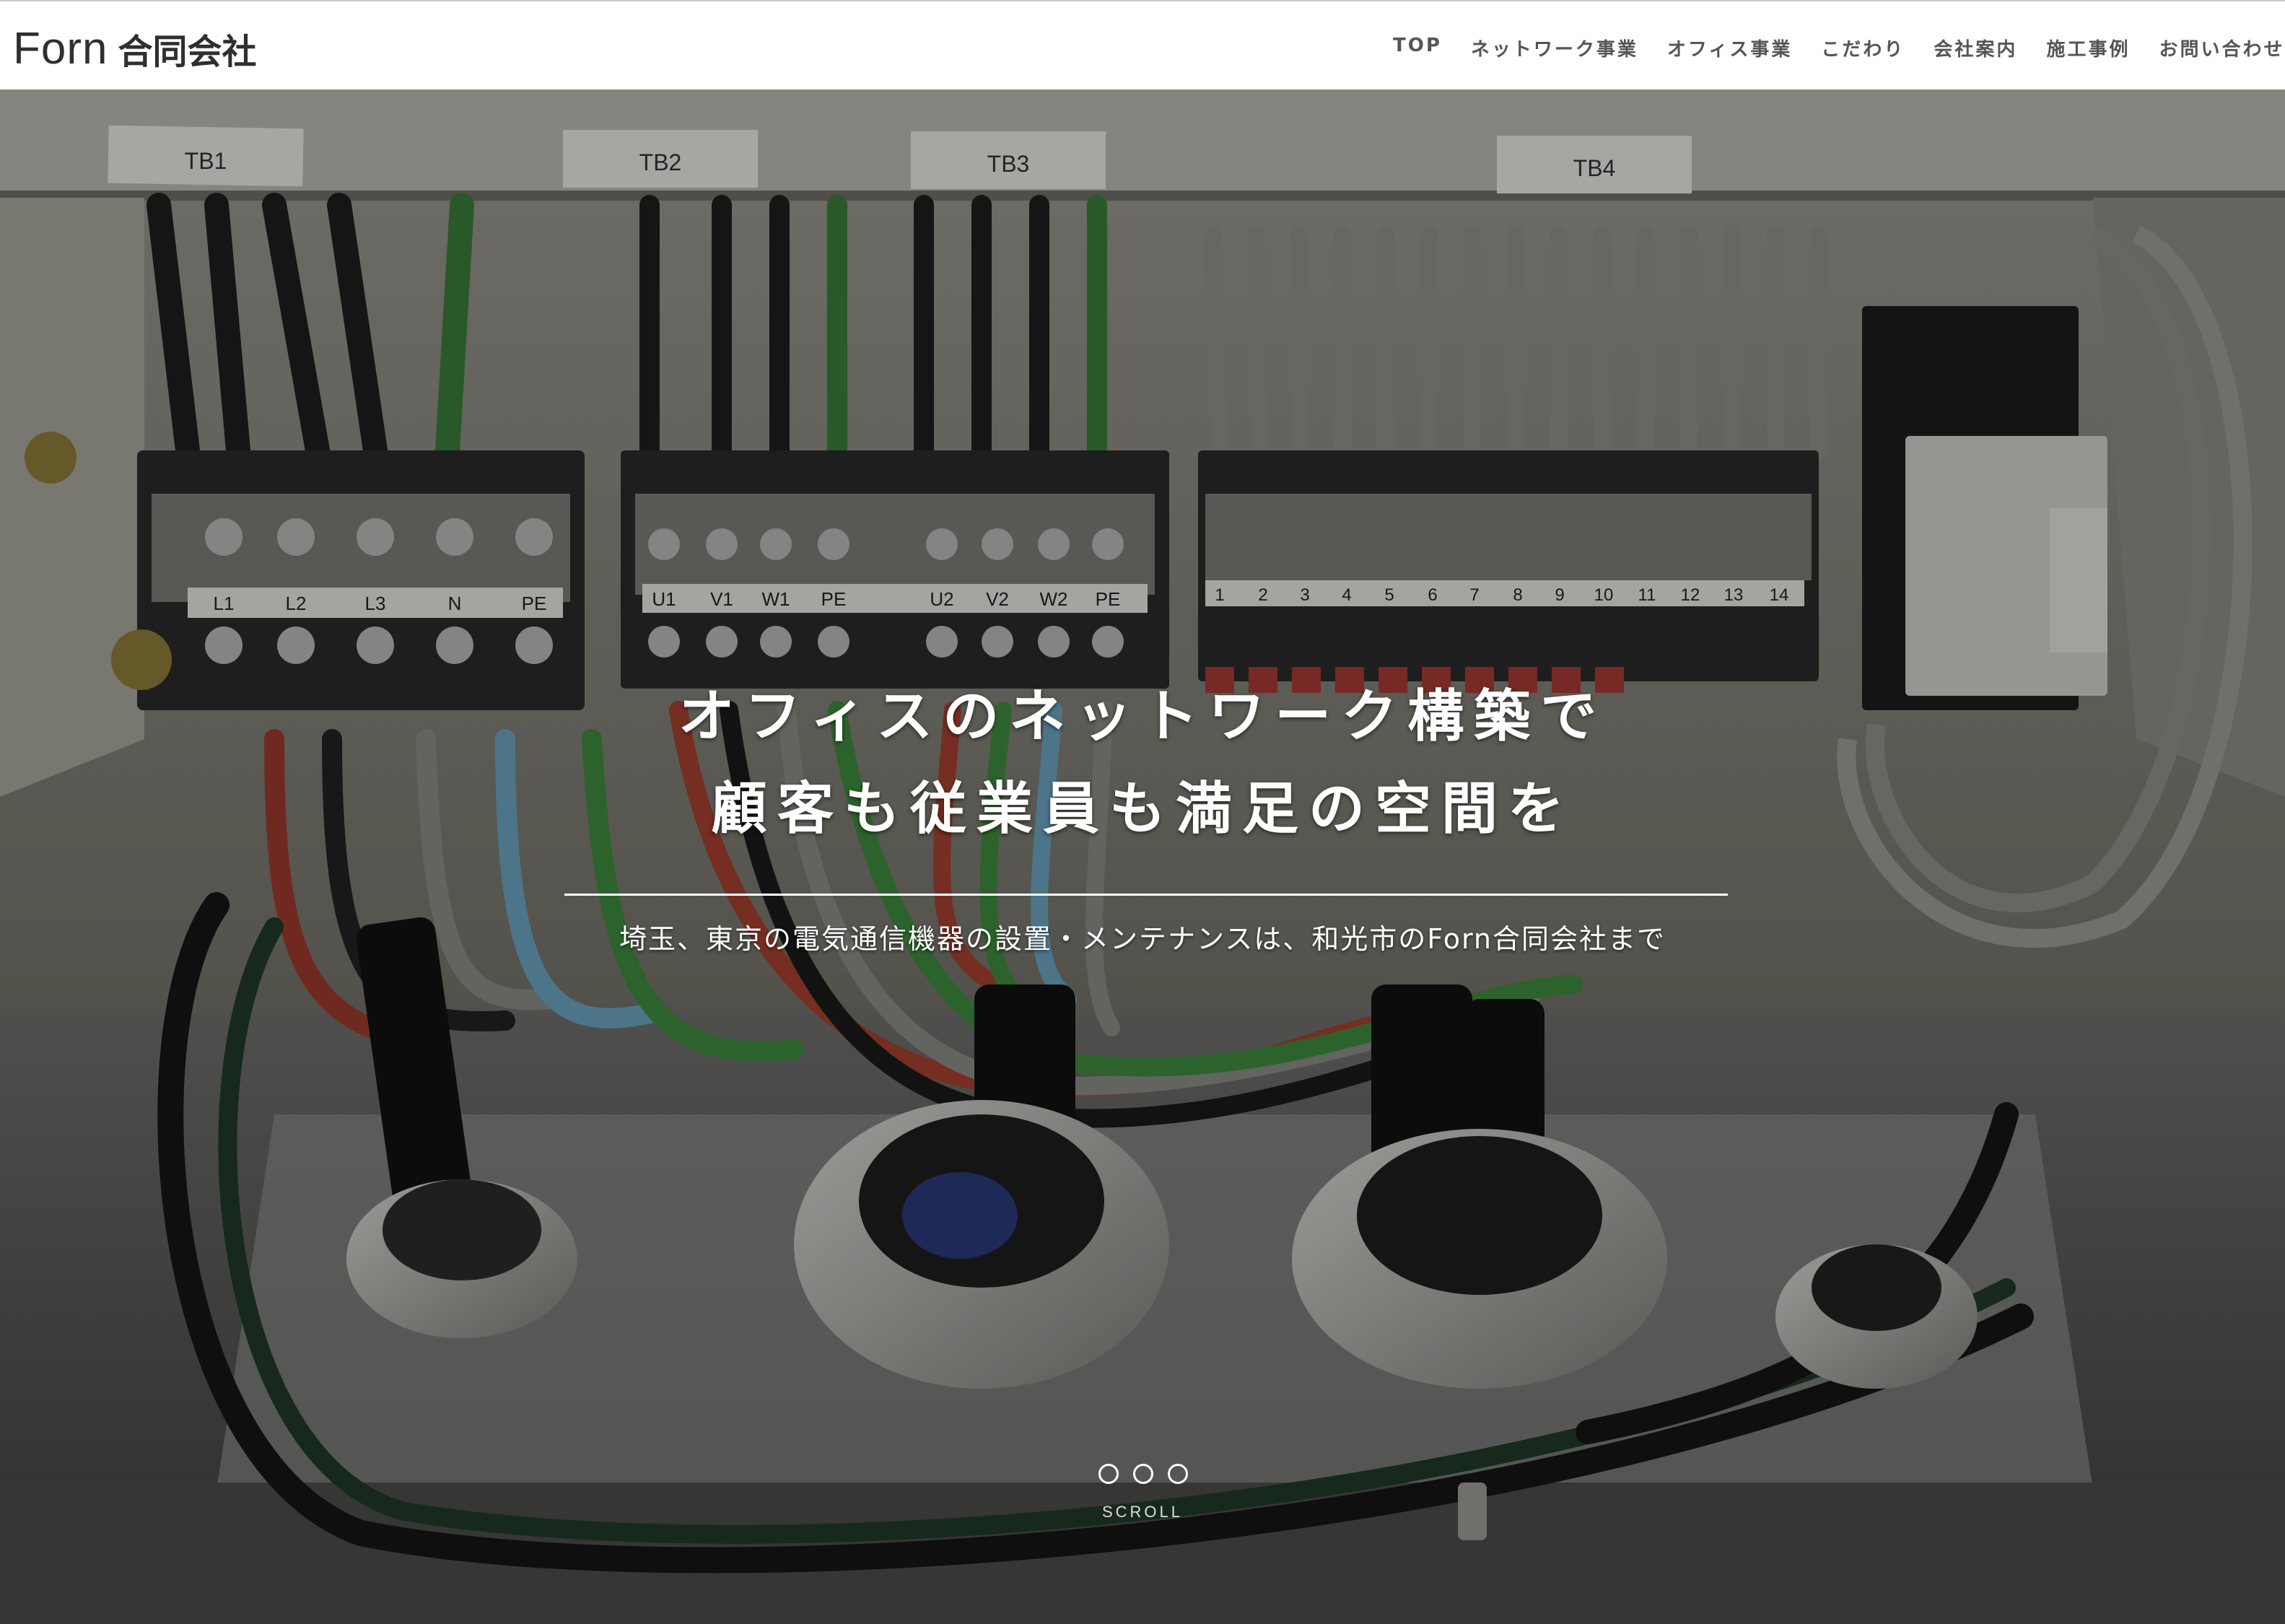  What do you see at coordinates (1417, 48) in the screenshot?
I see `nav-item-top: TOP` at bounding box center [1417, 48].